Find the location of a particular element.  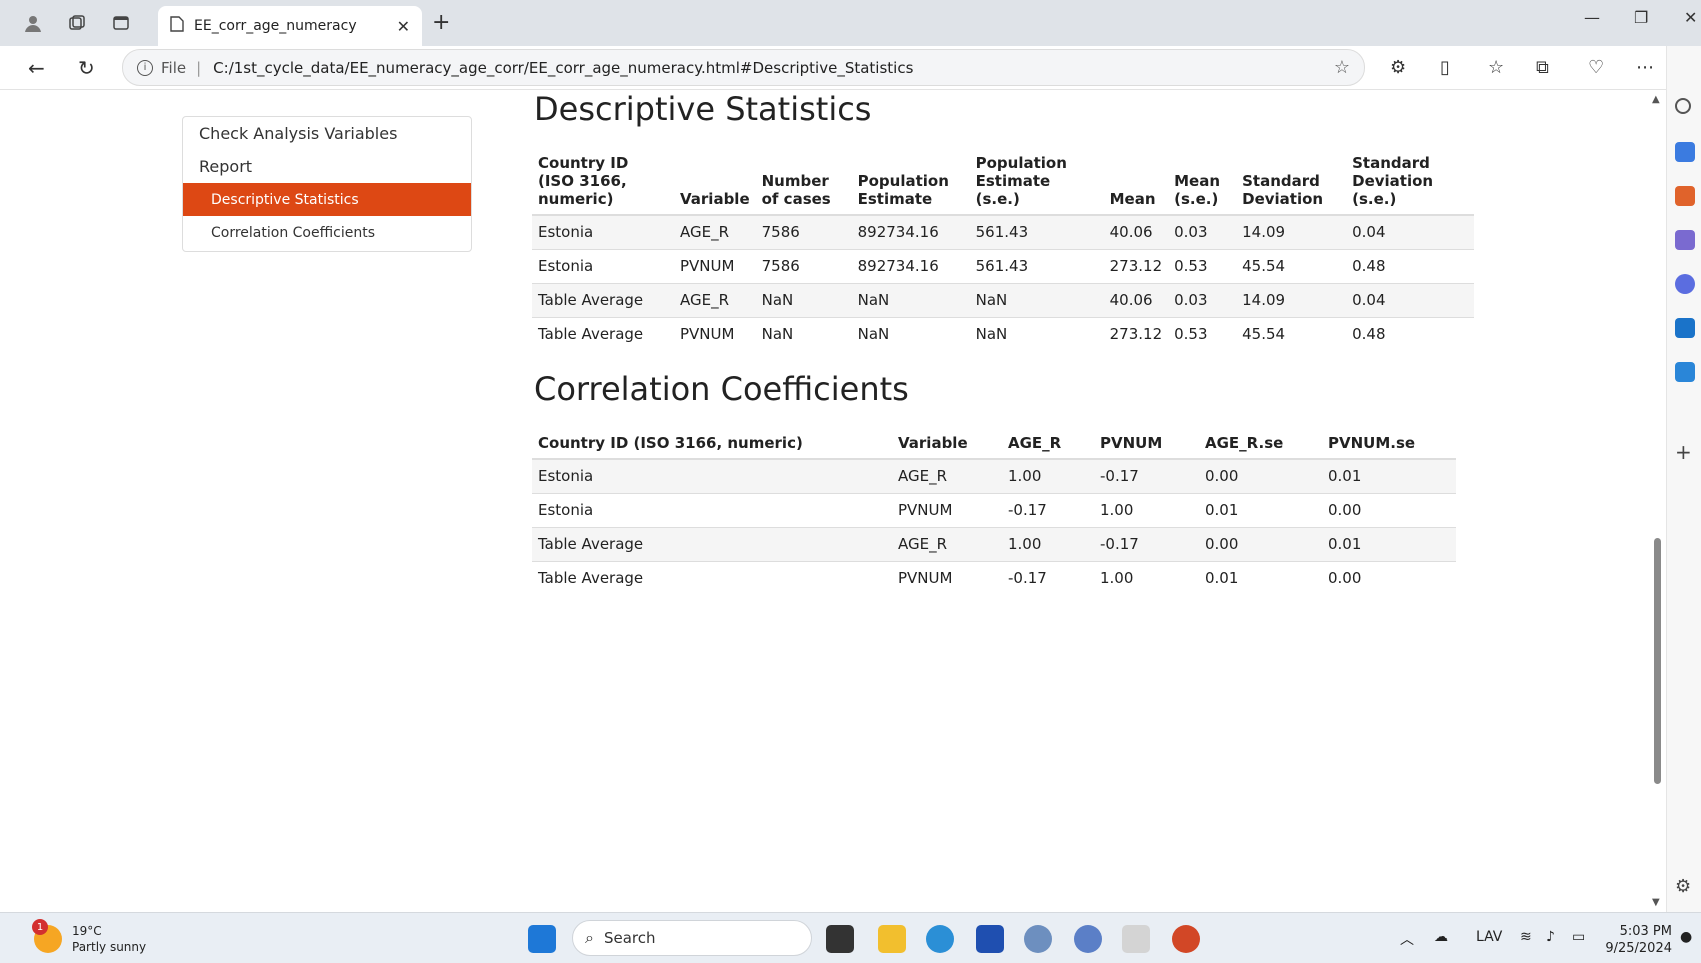

favorite-star-icon: ☆ is located at coordinates (1342, 67).